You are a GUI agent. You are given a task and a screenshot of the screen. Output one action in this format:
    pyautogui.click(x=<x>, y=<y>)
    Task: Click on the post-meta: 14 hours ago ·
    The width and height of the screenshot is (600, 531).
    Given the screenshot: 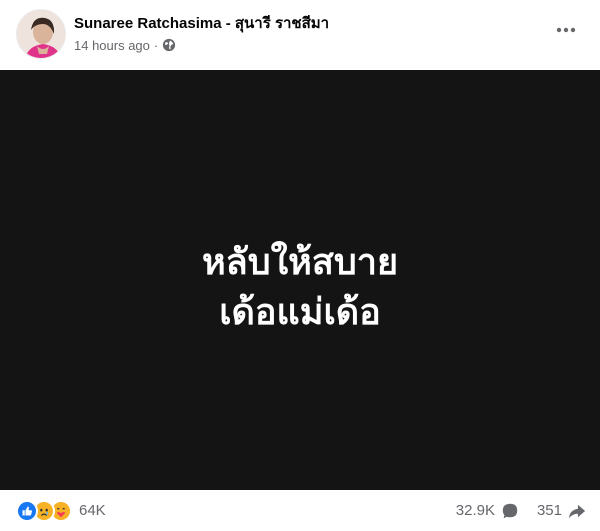 What is the action you would take?
    pyautogui.click(x=125, y=45)
    